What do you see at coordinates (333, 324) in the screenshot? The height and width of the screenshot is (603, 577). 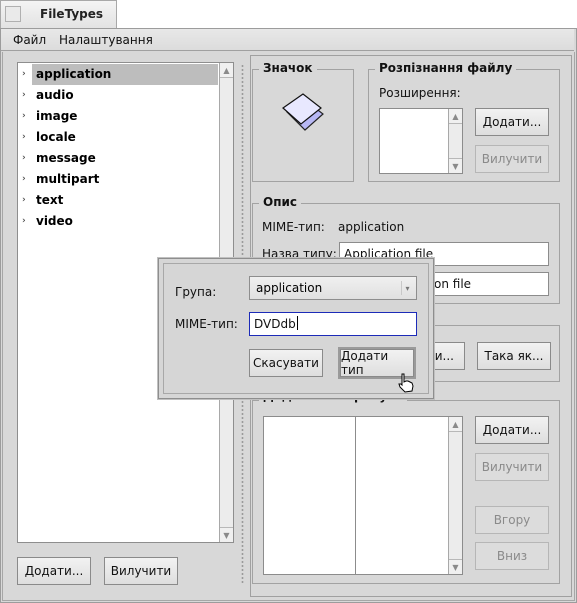 I see `mime-type-input: DVDdb` at bounding box center [333, 324].